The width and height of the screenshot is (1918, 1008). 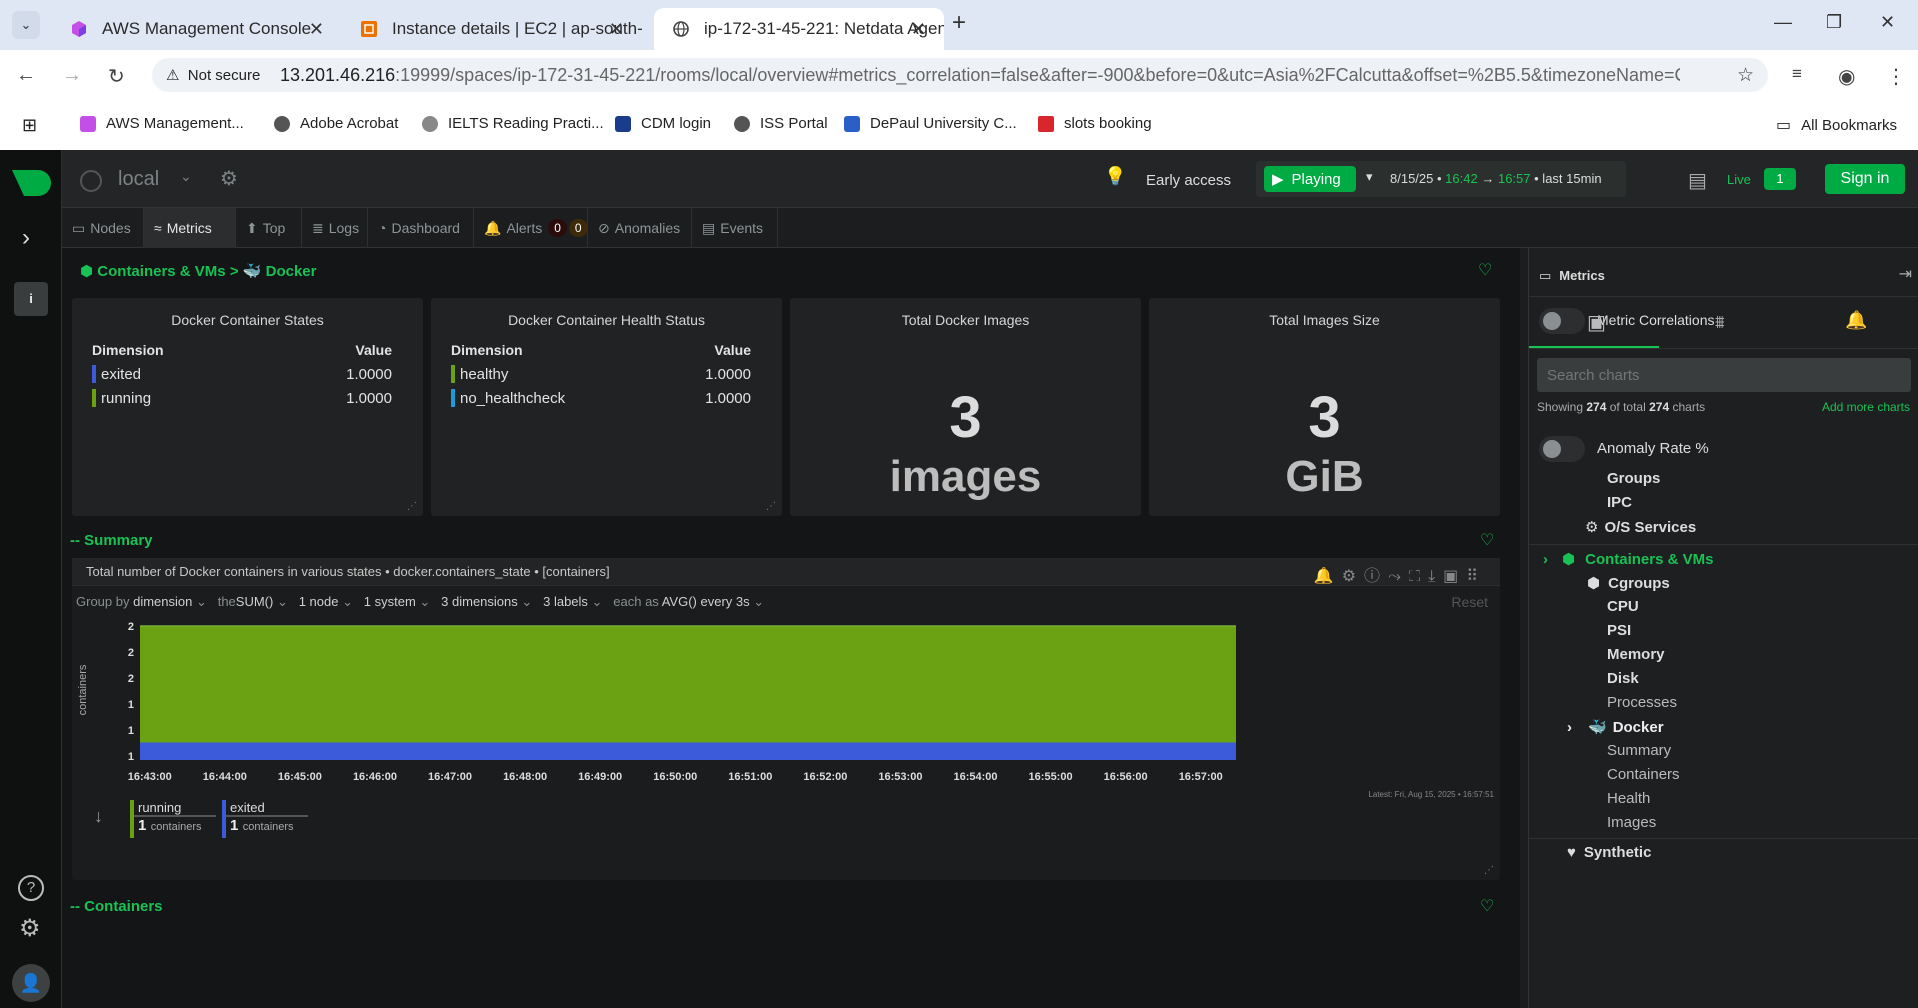 I want to click on expand-icon: ›, so click(x=26, y=238).